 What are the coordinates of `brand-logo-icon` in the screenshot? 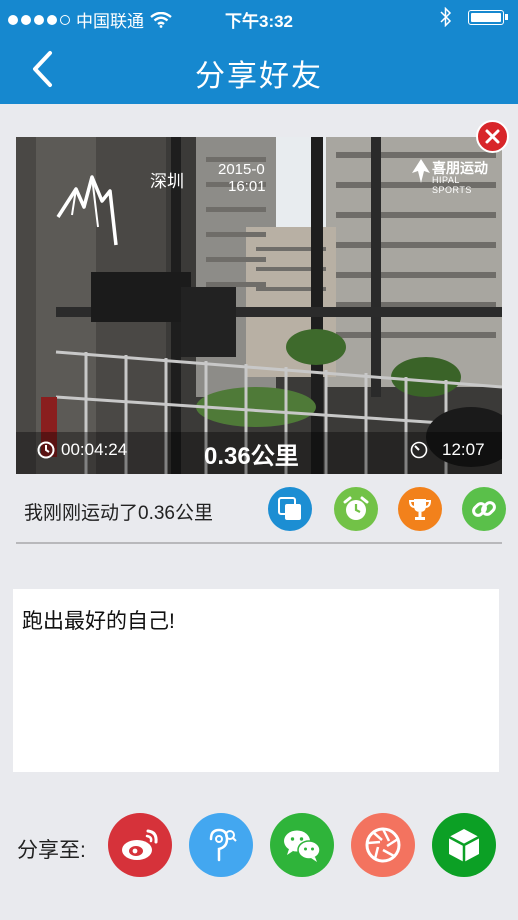 It's located at (421, 171).